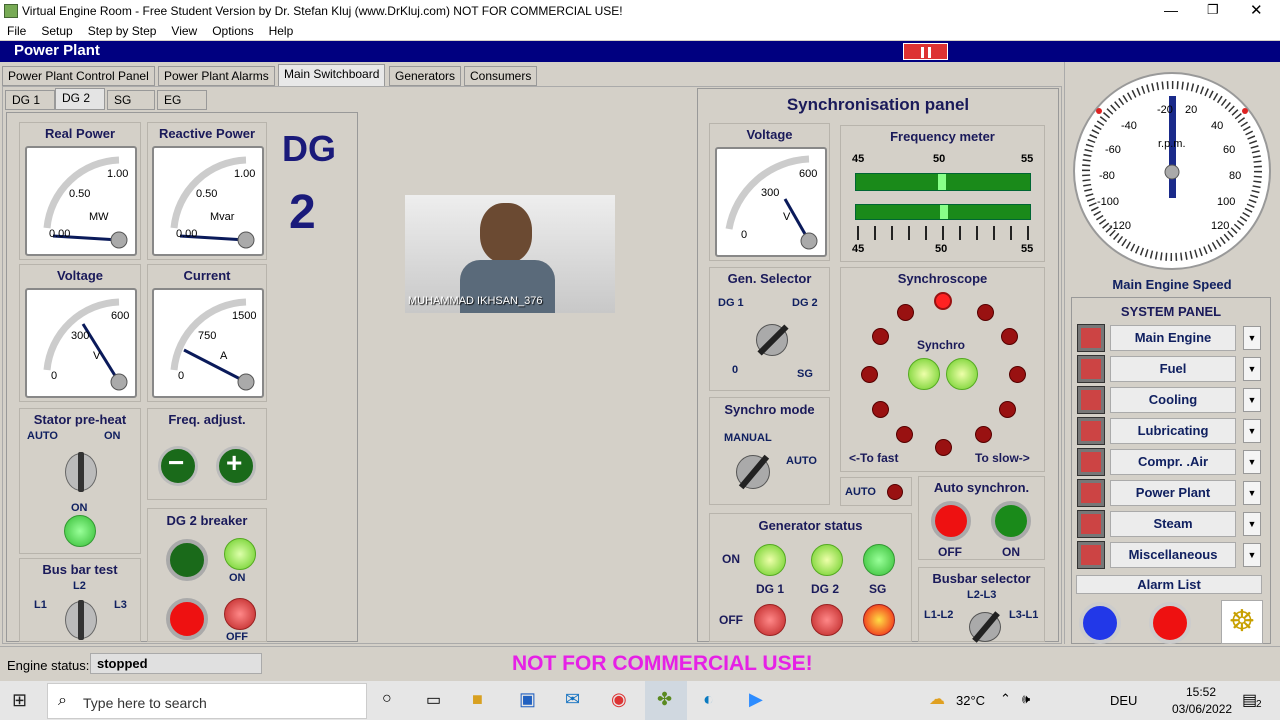 This screenshot has height=720, width=1280. I want to click on windows-start-icon: ⊞, so click(19, 700).